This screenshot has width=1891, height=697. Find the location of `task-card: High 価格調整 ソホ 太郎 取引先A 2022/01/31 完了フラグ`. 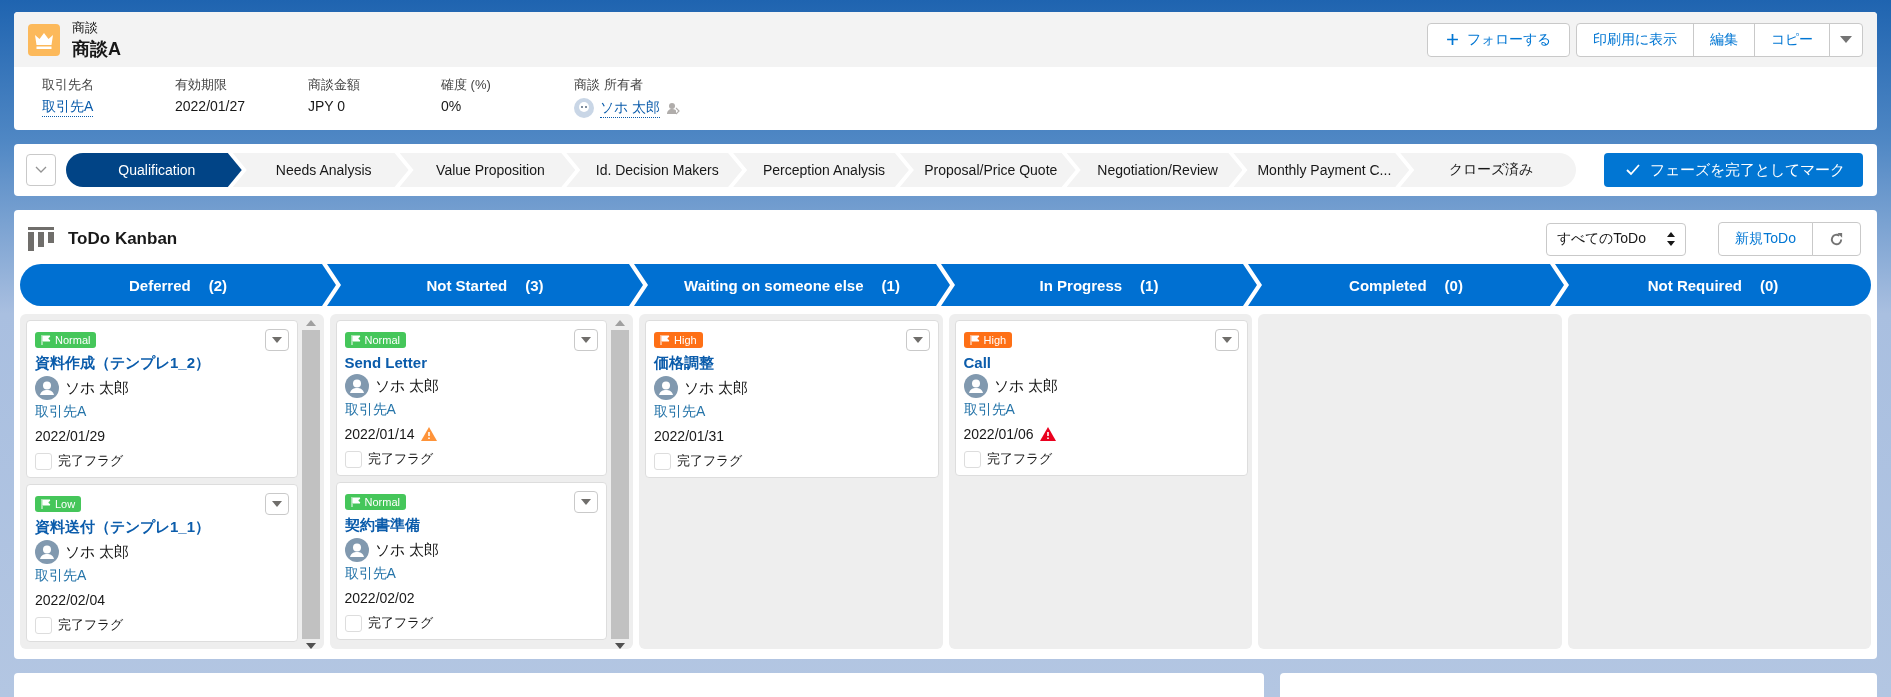

task-card: High 価格調整 ソホ 太郎 取引先A 2022/01/31 完了フラグ is located at coordinates (792, 399).